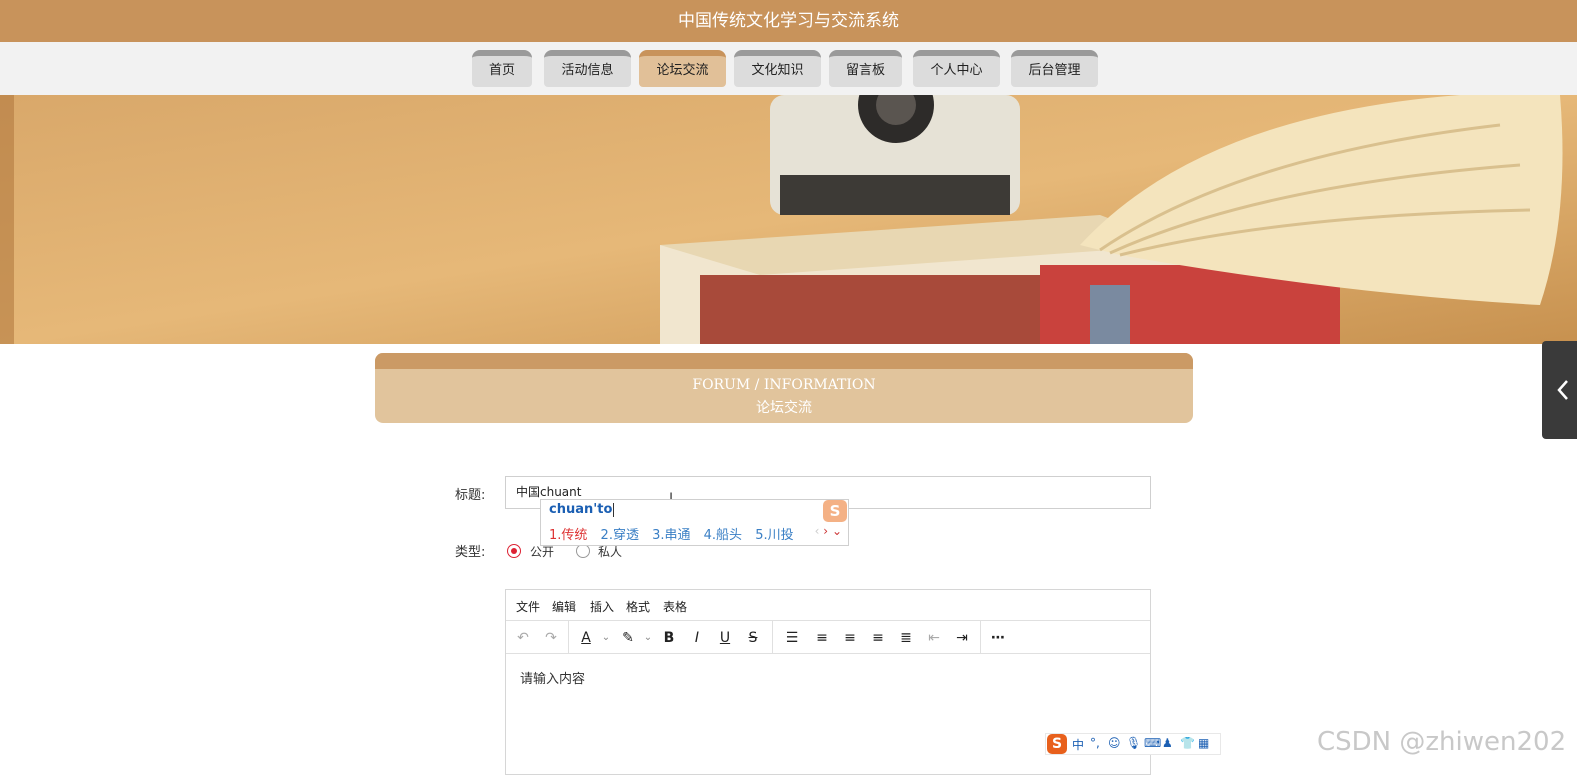 This screenshot has height=775, width=1577. Describe the element at coordinates (865, 68) in the screenshot. I see `nav-guestbook: 留言板` at that location.